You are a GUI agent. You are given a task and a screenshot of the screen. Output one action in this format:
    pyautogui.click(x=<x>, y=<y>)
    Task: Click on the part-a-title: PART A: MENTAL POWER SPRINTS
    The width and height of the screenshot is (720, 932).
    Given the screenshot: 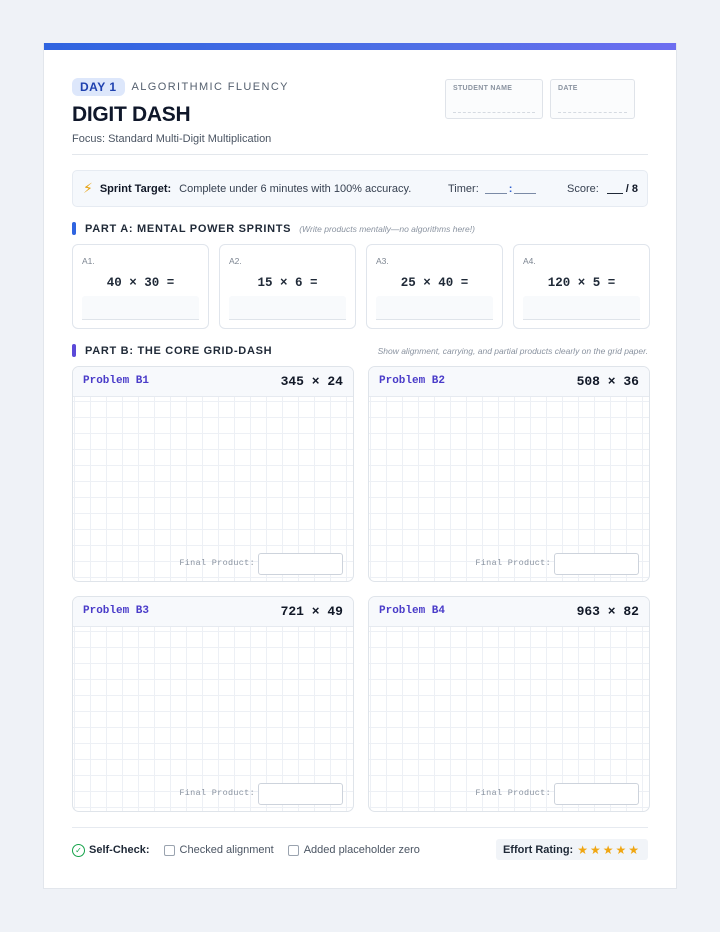 What is the action you would take?
    pyautogui.click(x=188, y=228)
    